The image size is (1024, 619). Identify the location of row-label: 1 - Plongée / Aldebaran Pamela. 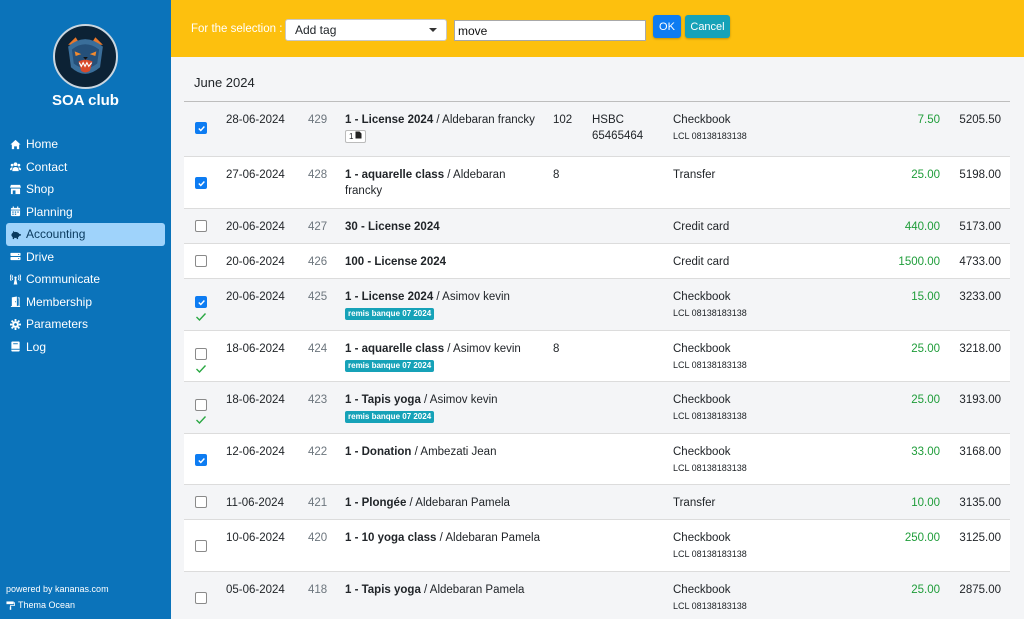
(445, 503).